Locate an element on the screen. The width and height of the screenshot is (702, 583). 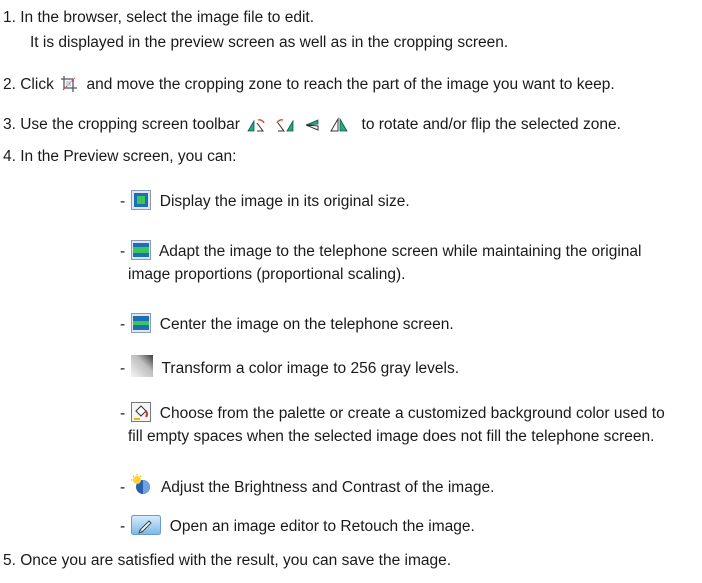
center-image-icon is located at coordinates (141, 326).